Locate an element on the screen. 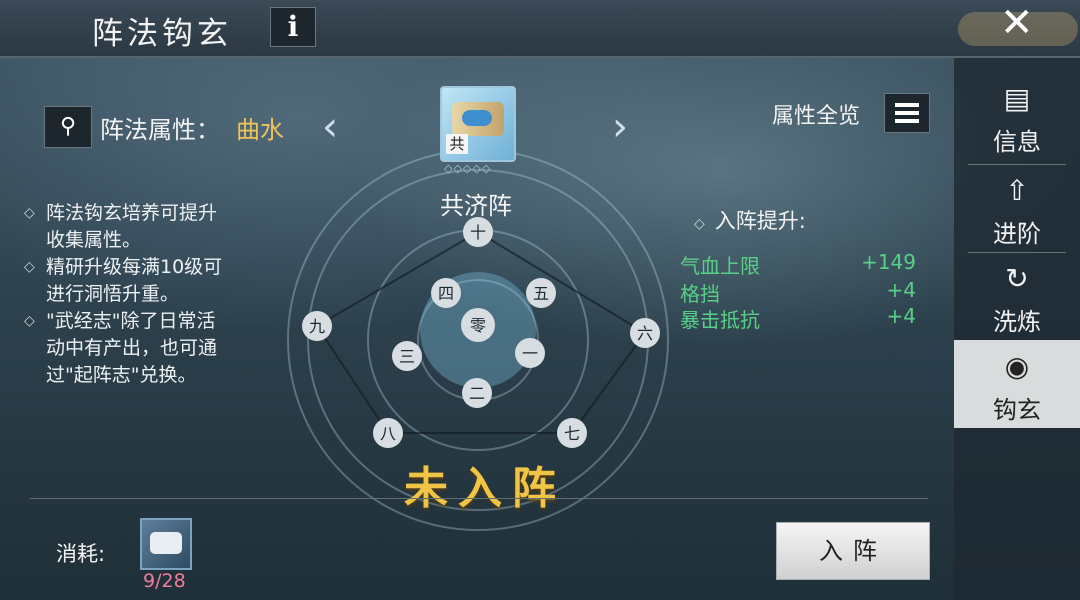 The width and height of the screenshot is (1080, 600). cost-item is located at coordinates (166, 544).